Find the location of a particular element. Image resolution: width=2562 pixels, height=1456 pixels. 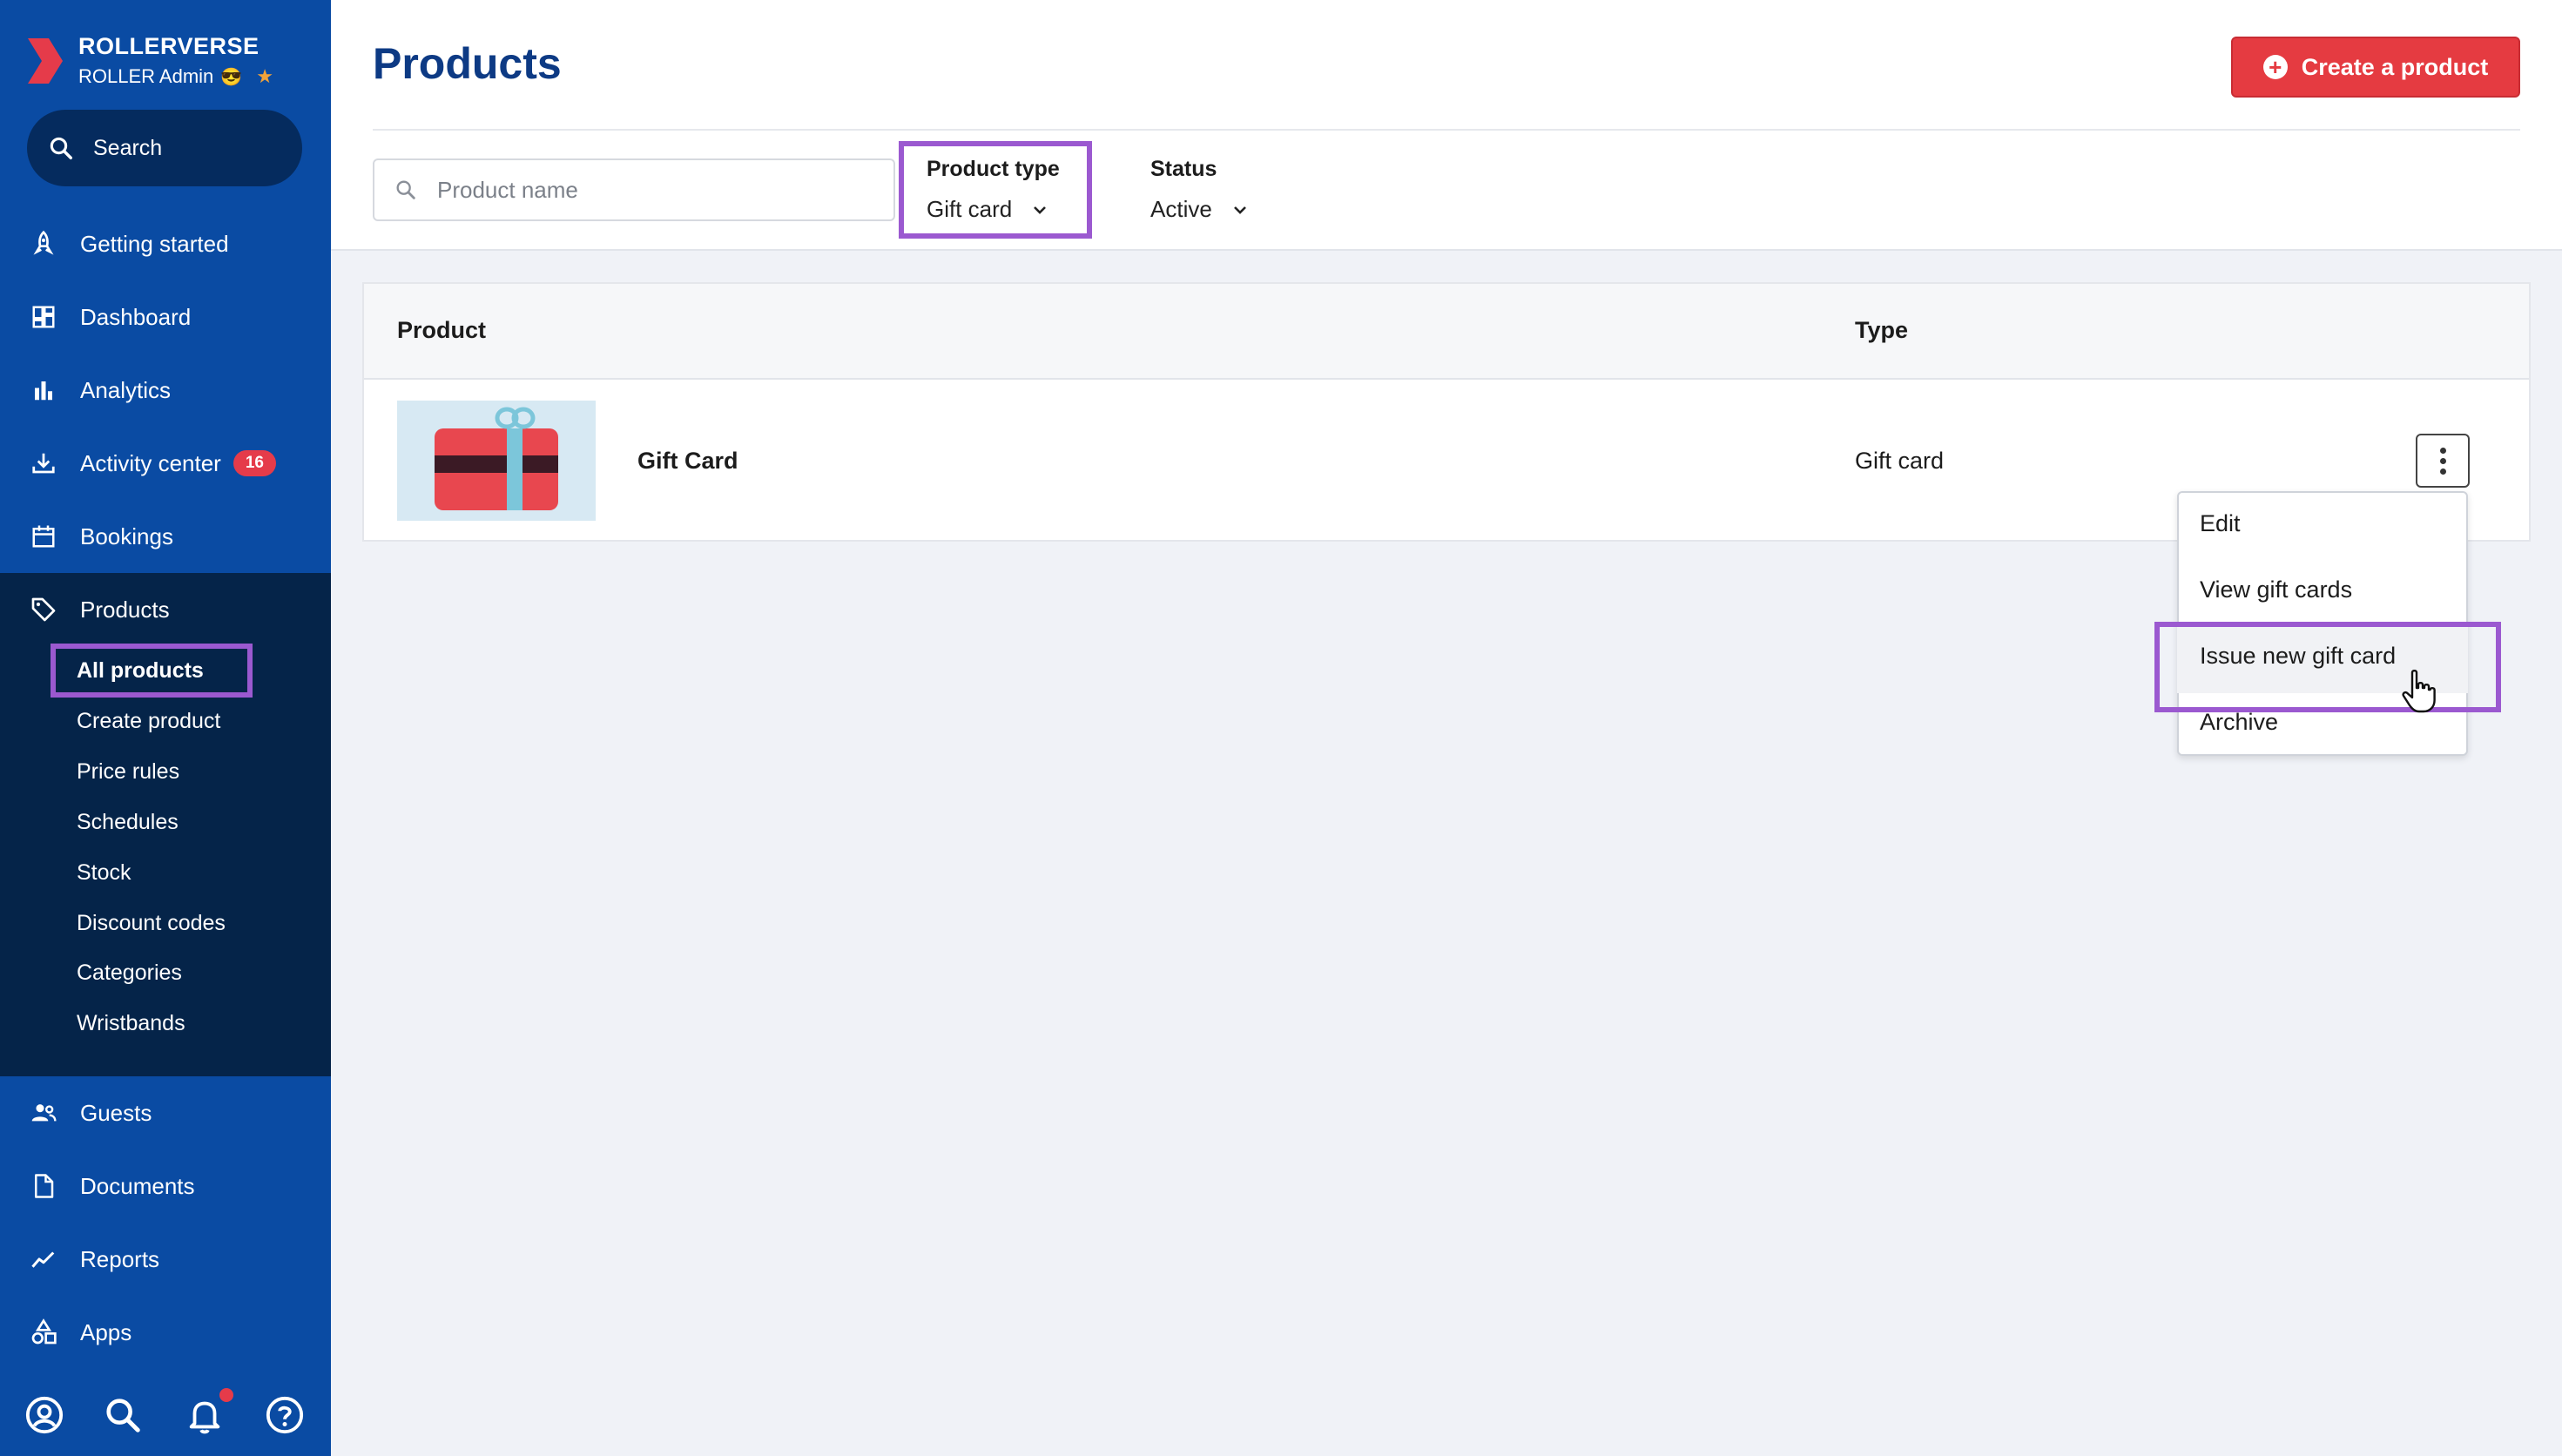

brand-subtitle: ROLLER Admin is located at coordinates (146, 76).